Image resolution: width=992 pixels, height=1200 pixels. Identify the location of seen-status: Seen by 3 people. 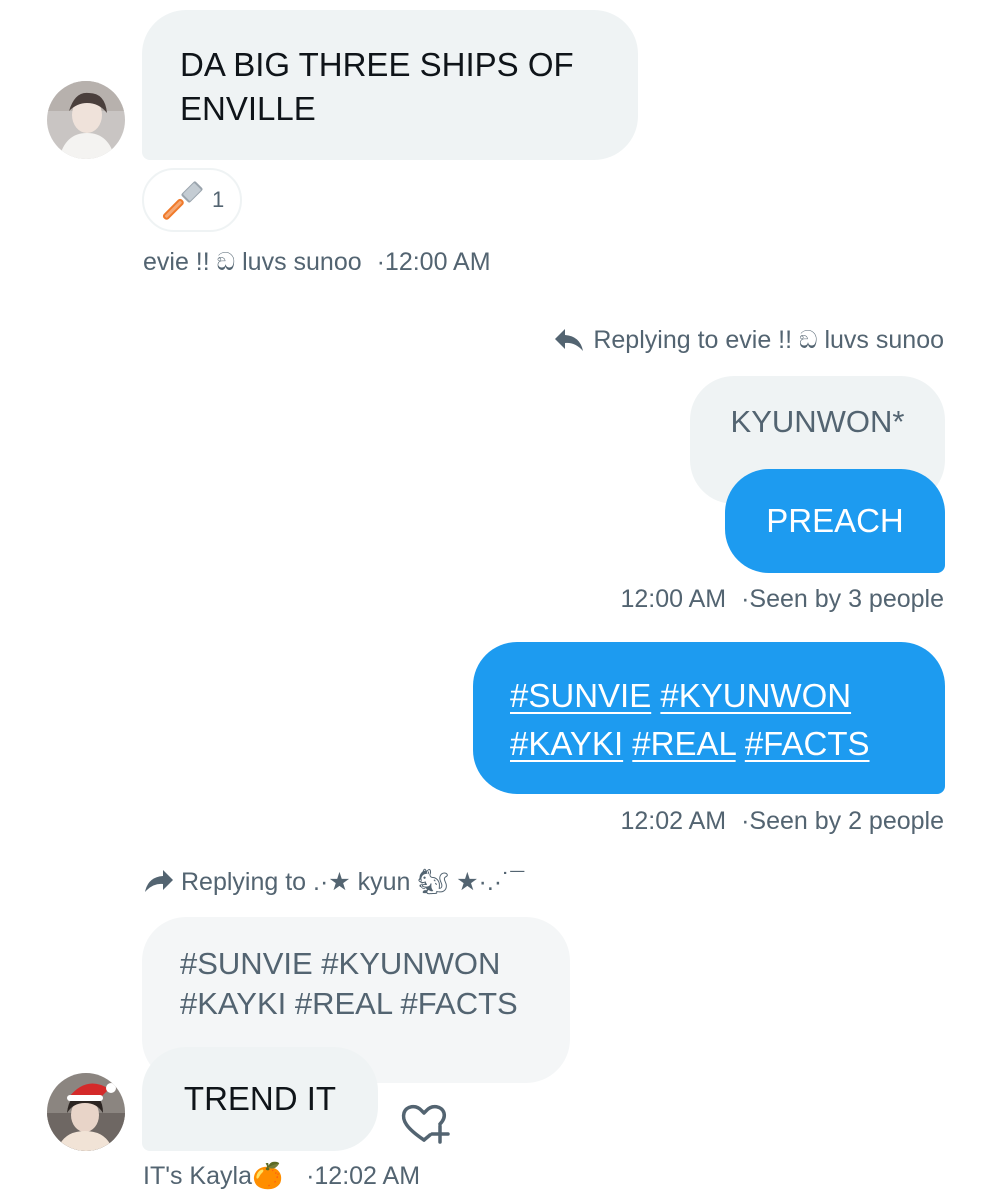
(846, 599).